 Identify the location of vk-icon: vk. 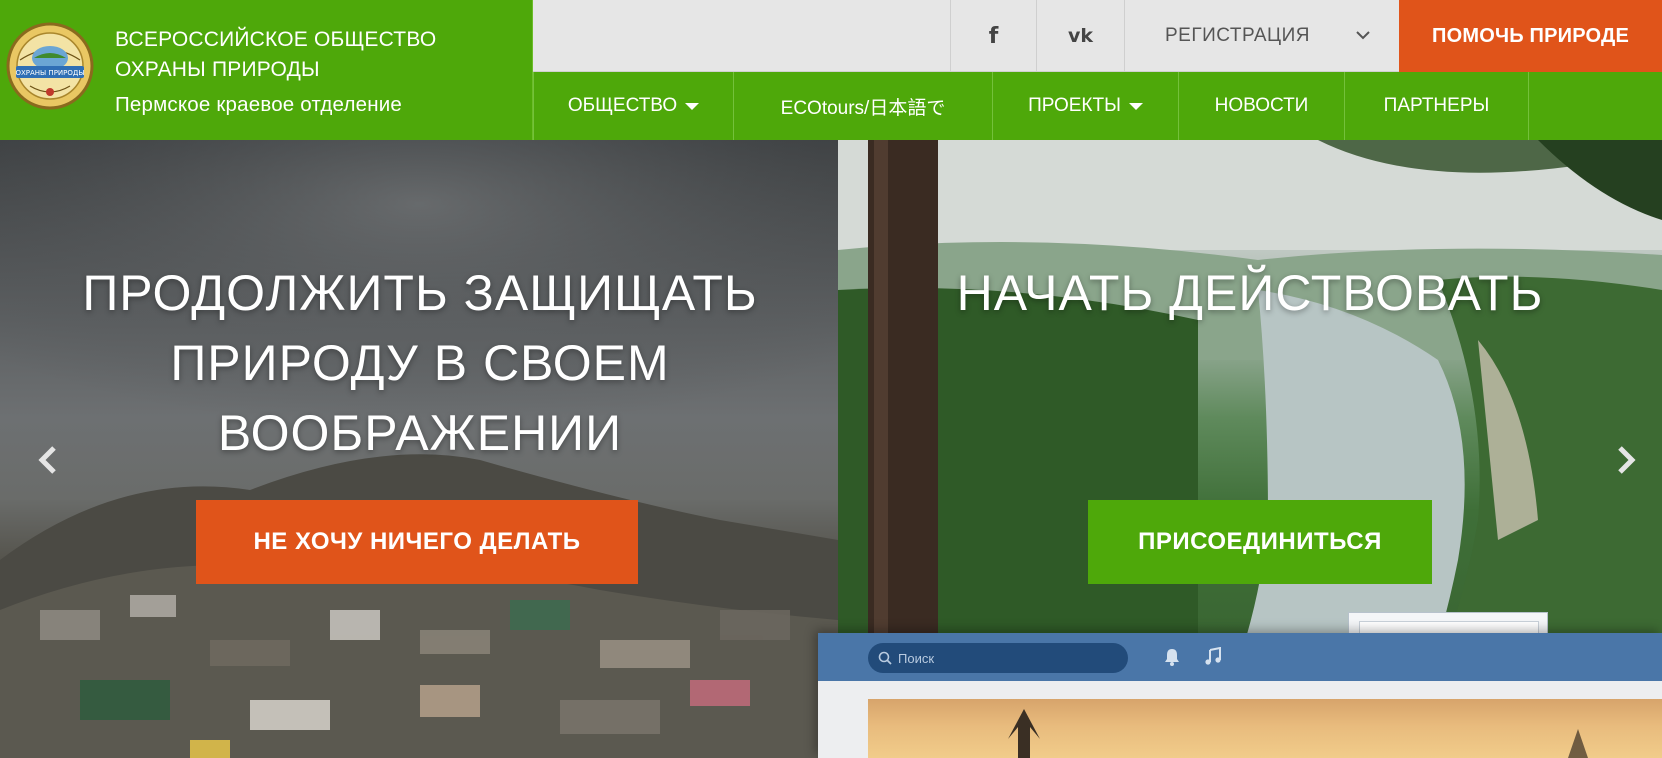
(1080, 36).